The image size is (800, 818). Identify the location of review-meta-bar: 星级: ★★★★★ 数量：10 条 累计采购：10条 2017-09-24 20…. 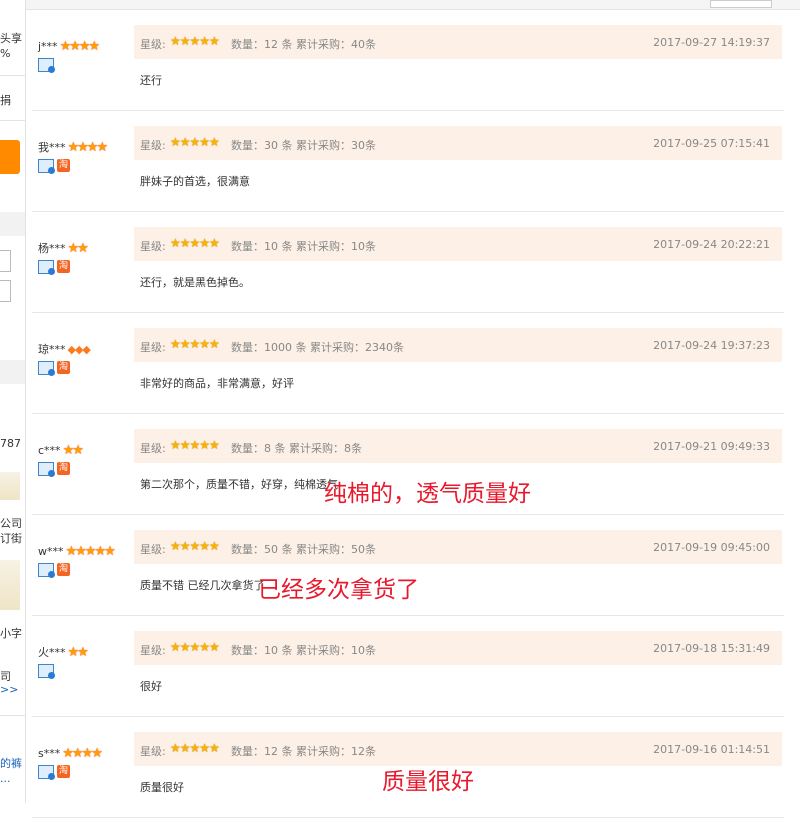
(458, 244).